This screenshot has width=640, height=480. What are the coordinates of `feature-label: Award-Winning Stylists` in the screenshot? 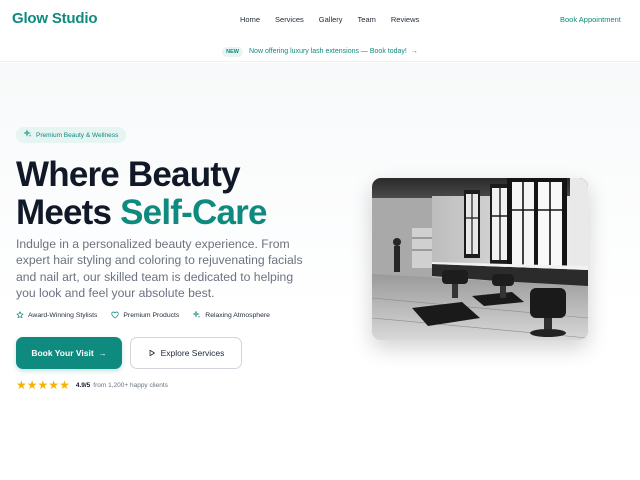 It's located at (63, 315).